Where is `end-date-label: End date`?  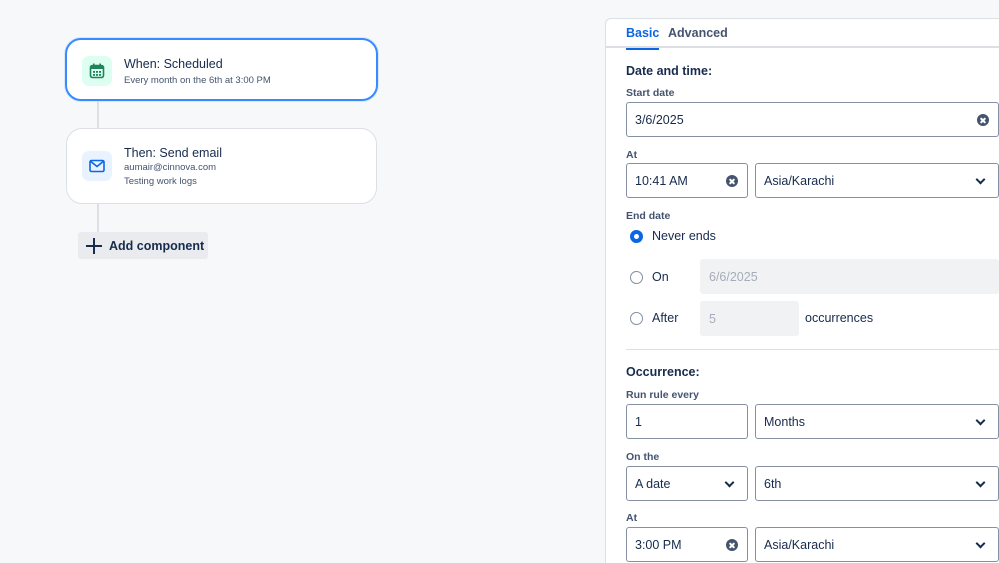 end-date-label: End date is located at coordinates (648, 216).